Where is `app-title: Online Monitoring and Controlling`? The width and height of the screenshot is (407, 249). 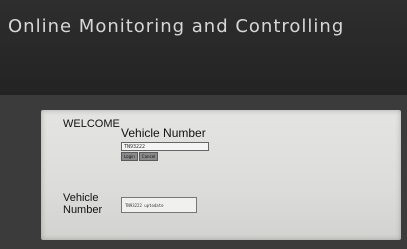
app-title: Online Monitoring and Controlling is located at coordinates (176, 26).